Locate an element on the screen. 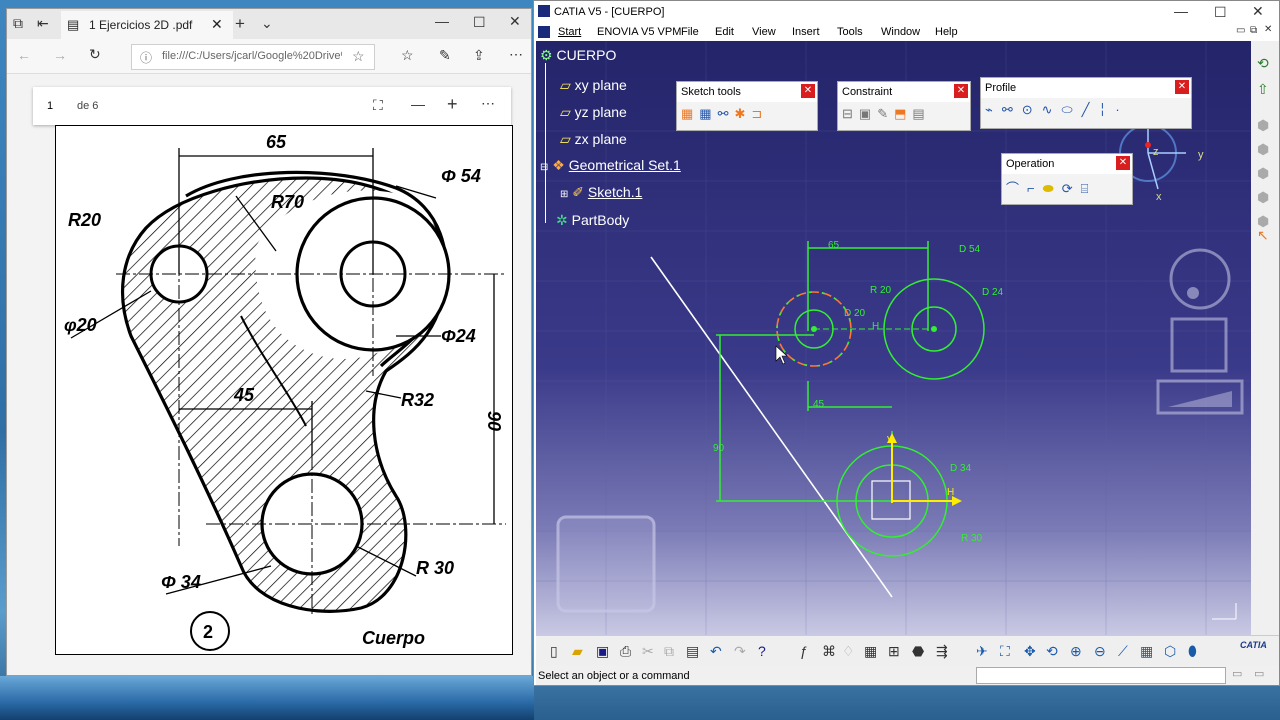 The image size is (1280, 720). refresh-icon: ↻ is located at coordinates (95, 54).